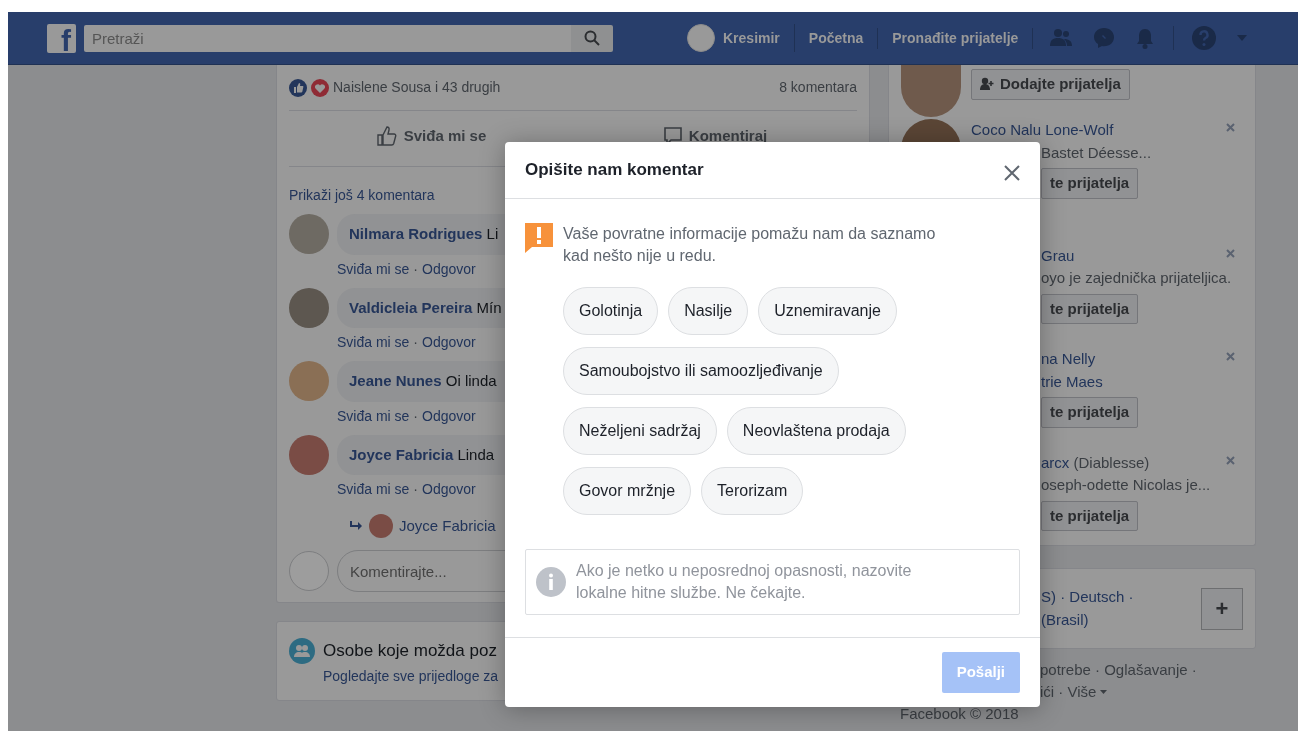 Image resolution: width=1298 pixels, height=731 pixels. I want to click on comment-text: Linda, so click(475, 454).